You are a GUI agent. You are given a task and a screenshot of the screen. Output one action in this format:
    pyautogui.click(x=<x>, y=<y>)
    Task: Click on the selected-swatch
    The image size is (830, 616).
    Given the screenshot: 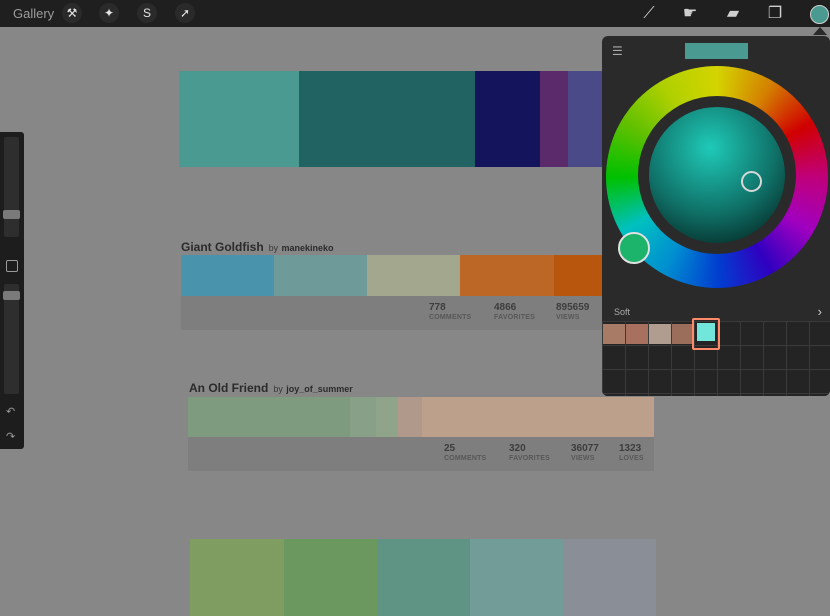 What is the action you would take?
    pyautogui.click(x=706, y=334)
    